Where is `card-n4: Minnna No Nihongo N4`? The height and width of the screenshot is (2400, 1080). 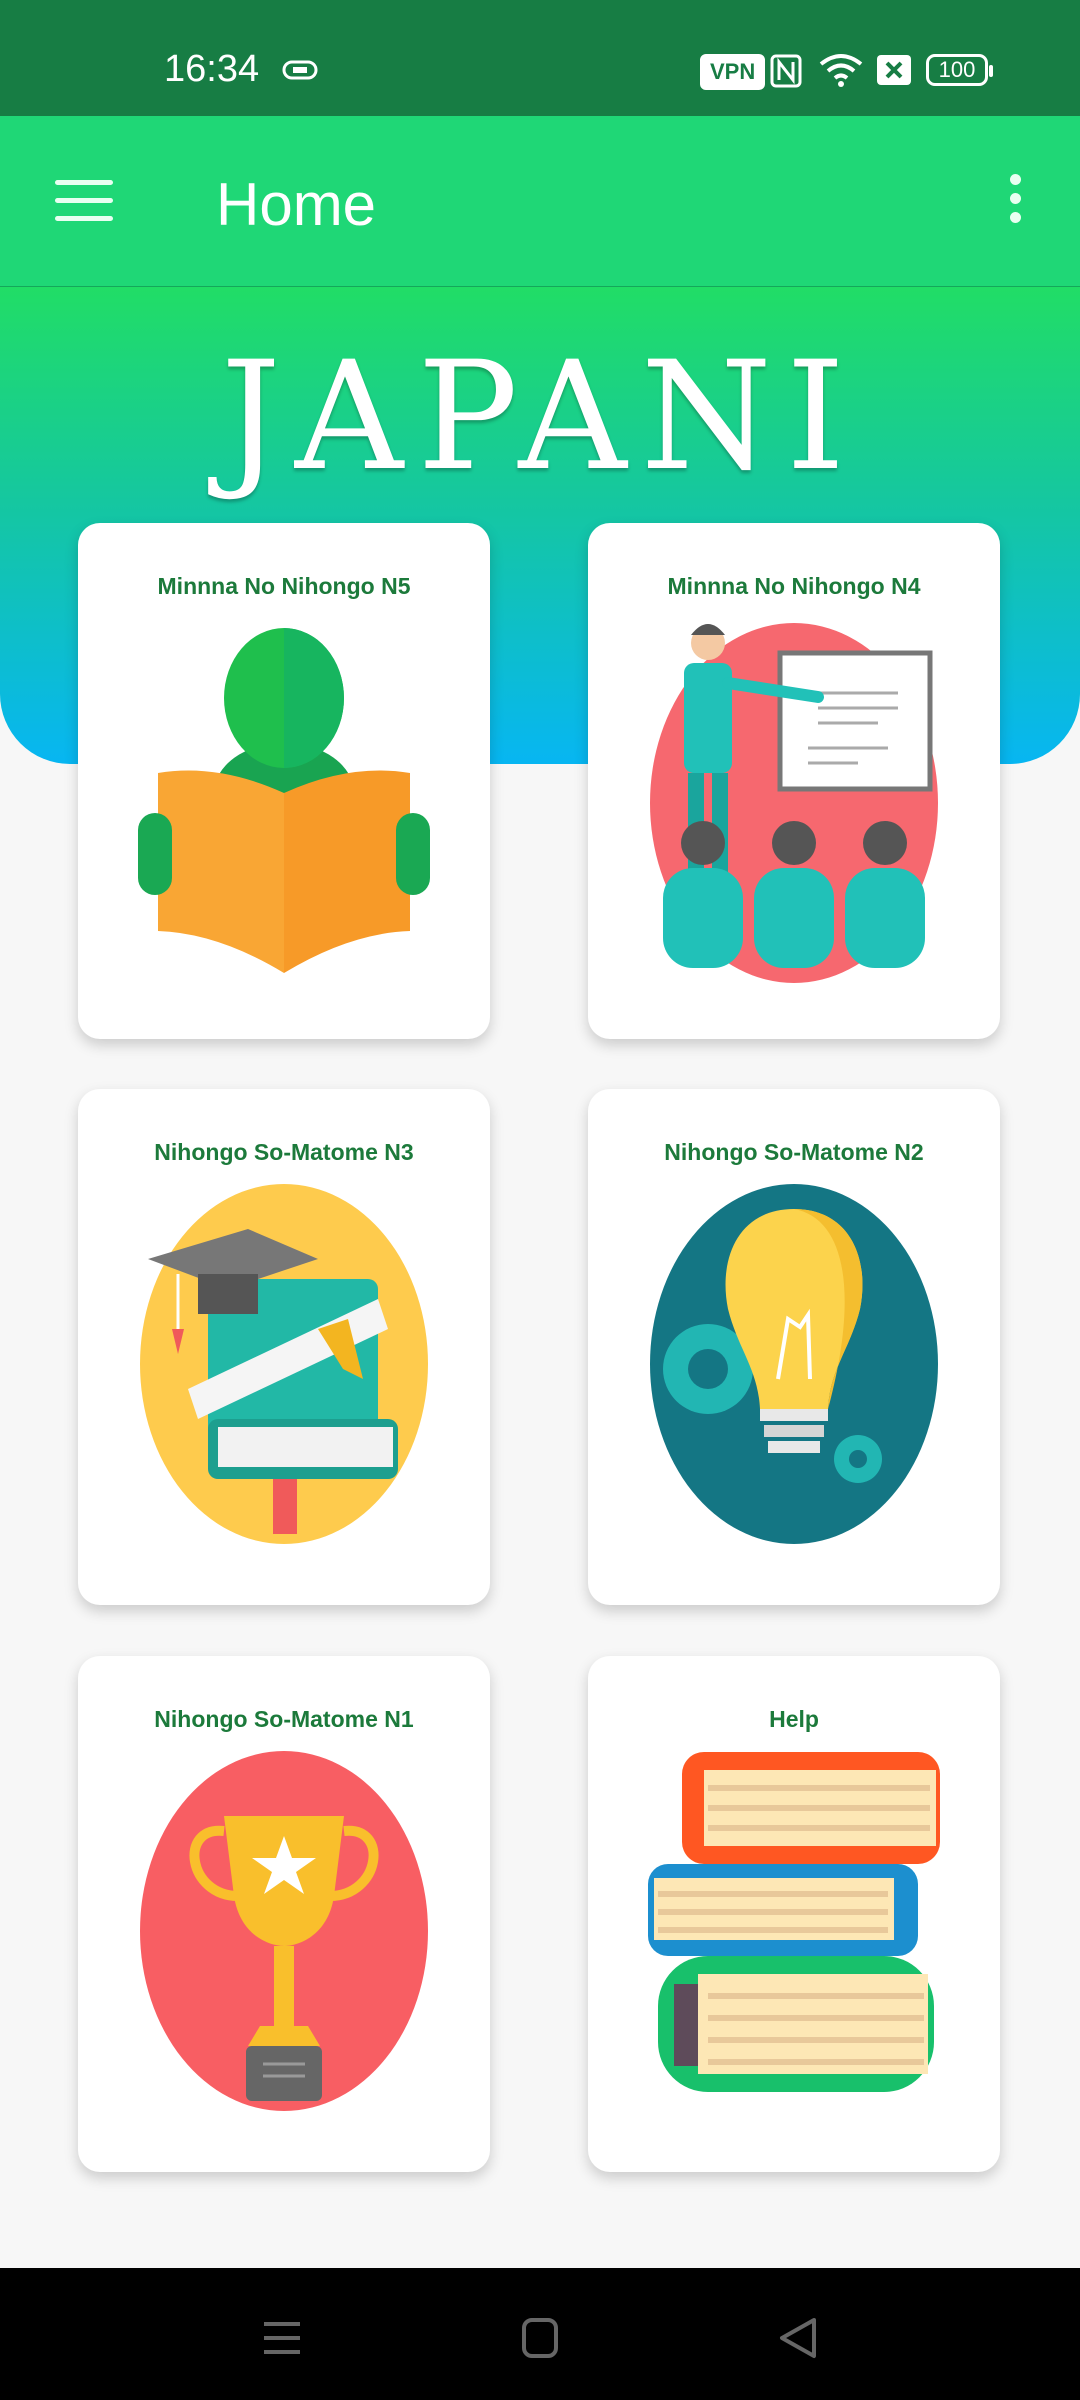 card-n4: Minnna No Nihongo N4 is located at coordinates (794, 781).